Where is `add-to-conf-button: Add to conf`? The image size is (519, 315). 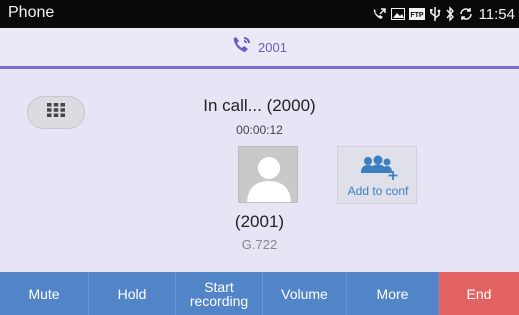 add-to-conf-button: Add to conf is located at coordinates (377, 175).